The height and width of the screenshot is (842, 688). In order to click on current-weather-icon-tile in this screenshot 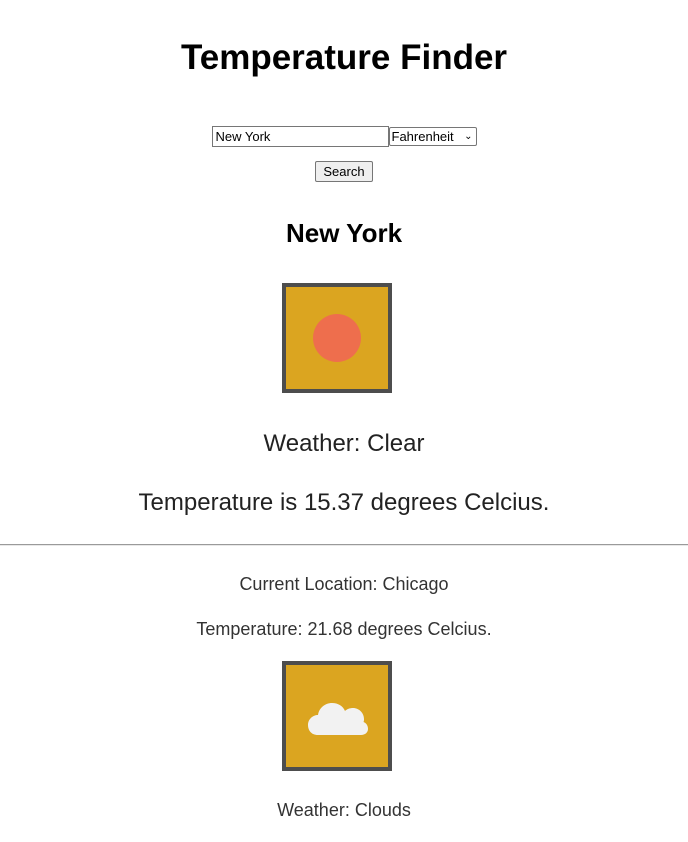, I will do `click(337, 716)`.